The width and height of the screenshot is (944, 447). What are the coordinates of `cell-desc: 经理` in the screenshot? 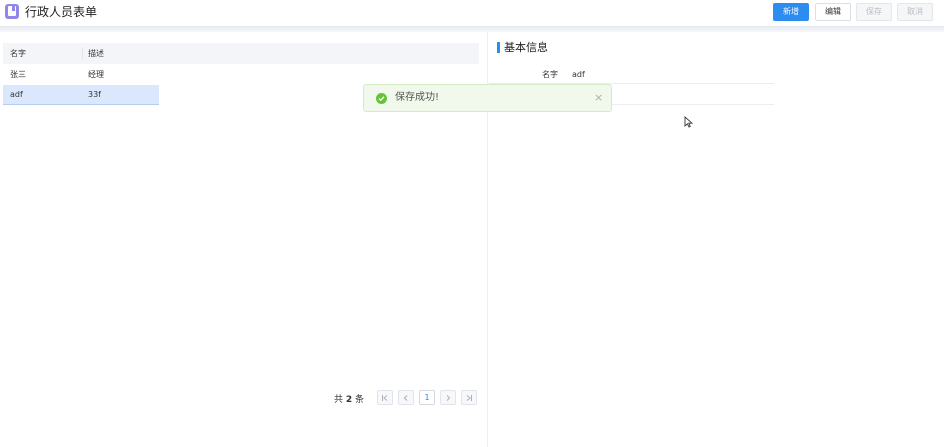 It's located at (96, 74).